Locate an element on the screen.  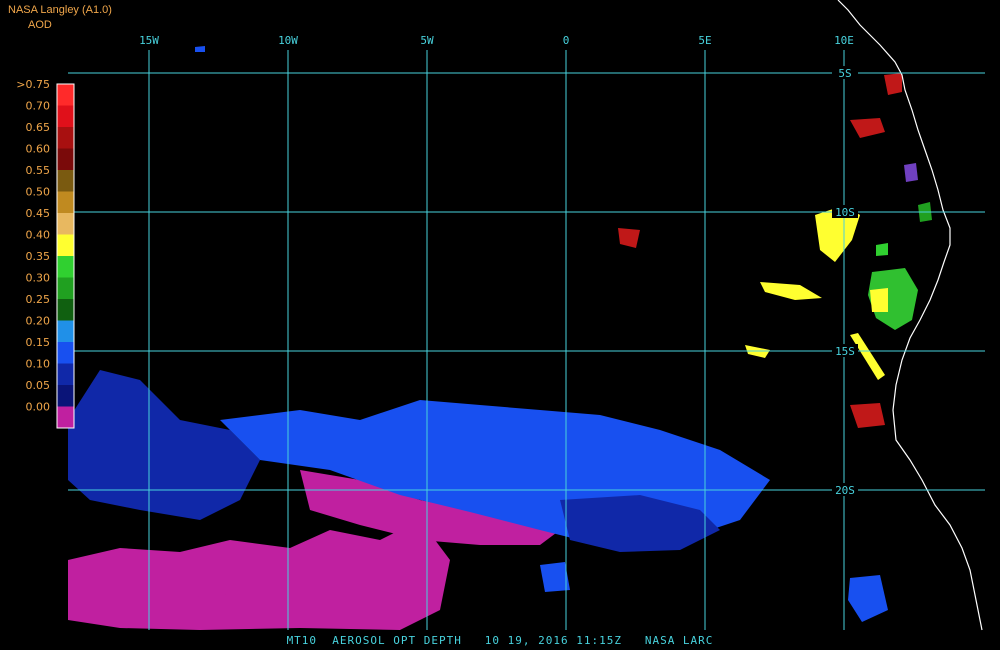
legend-label: 0.00 is located at coordinates (38, 407).